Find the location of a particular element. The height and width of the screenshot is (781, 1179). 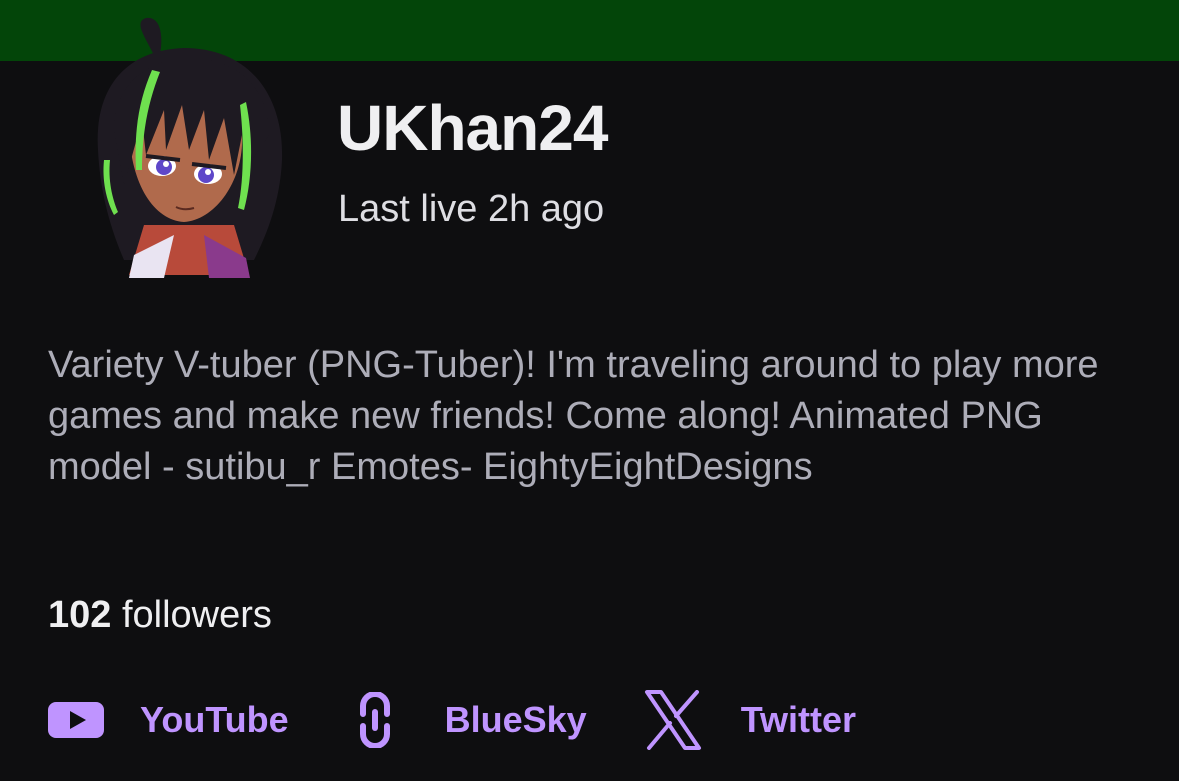

twitter-link: Twitter is located at coordinates (749, 720).